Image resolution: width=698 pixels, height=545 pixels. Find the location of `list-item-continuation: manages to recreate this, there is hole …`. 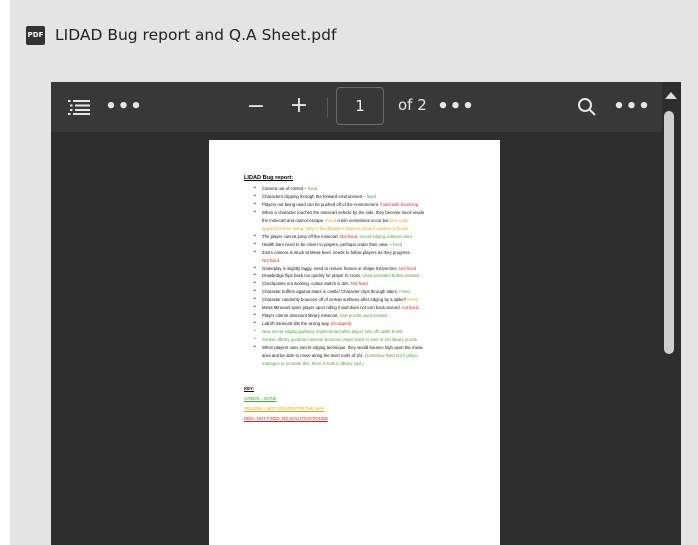

list-item-continuation: manages to recreate this, there is hole … is located at coordinates (371, 364).